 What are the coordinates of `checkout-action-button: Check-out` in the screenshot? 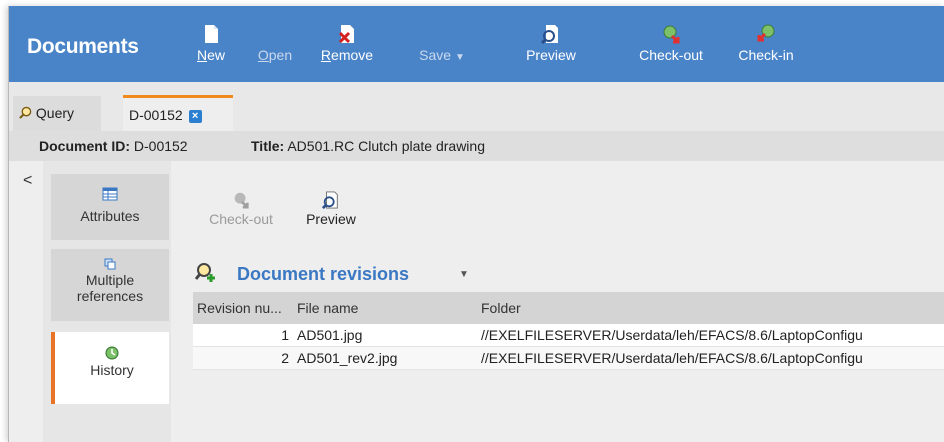 It's located at (241, 209).